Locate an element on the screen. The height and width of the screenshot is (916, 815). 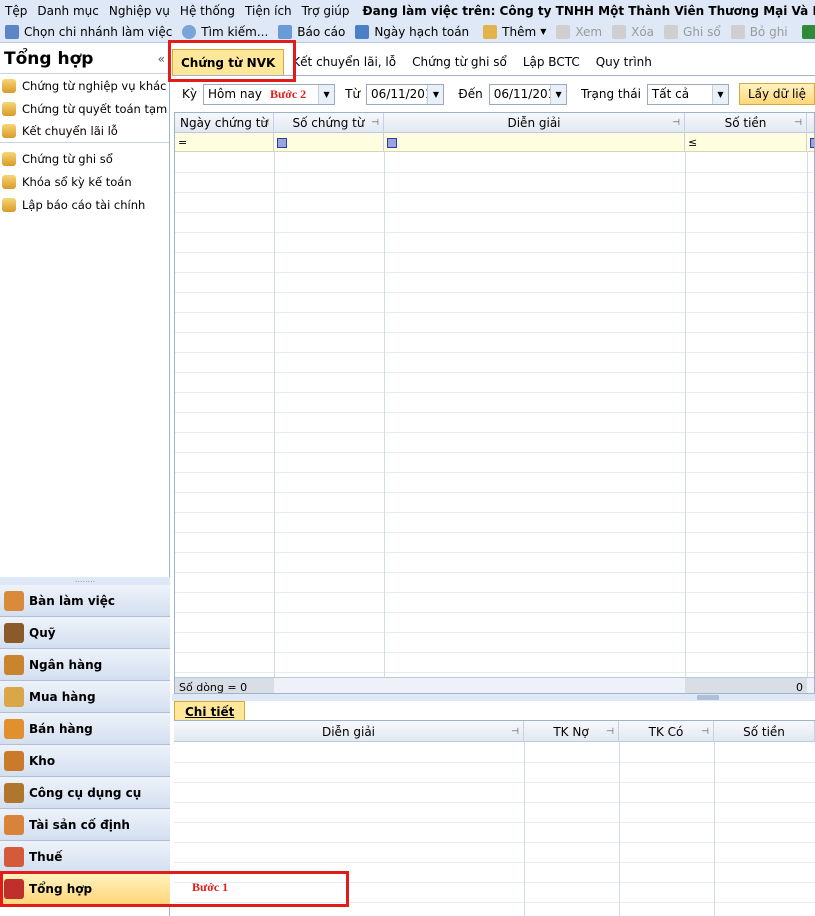
add-icon is located at coordinates (490, 31).